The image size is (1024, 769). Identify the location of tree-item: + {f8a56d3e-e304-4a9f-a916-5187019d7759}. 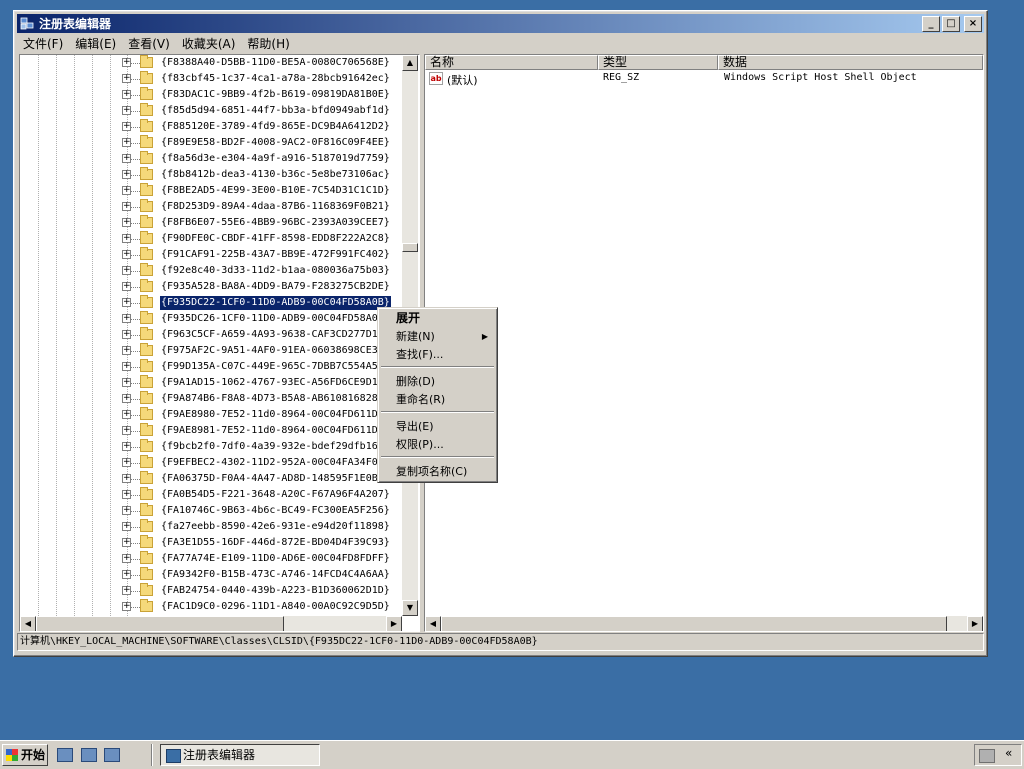
(211, 159).